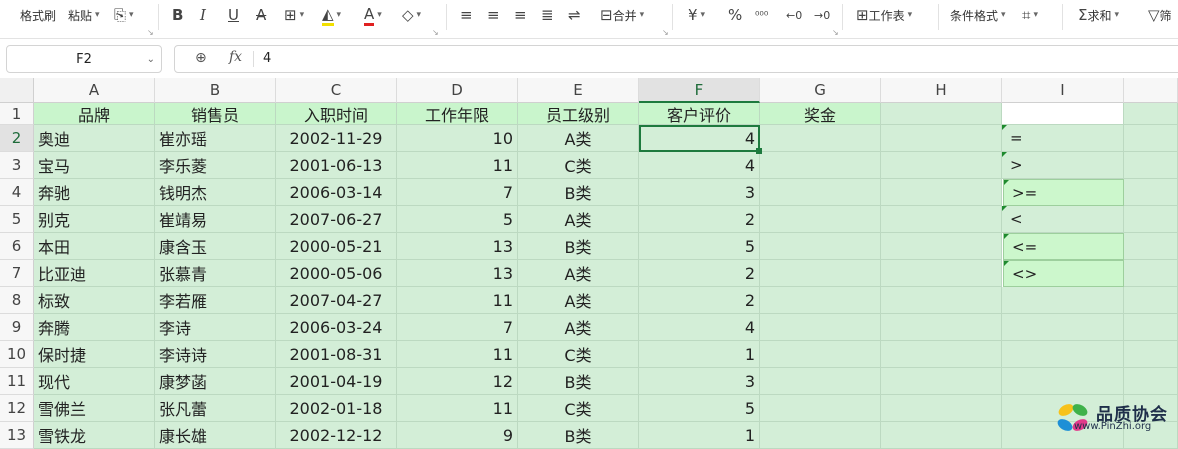  I want to click on data-cell: 9, so click(457, 435).